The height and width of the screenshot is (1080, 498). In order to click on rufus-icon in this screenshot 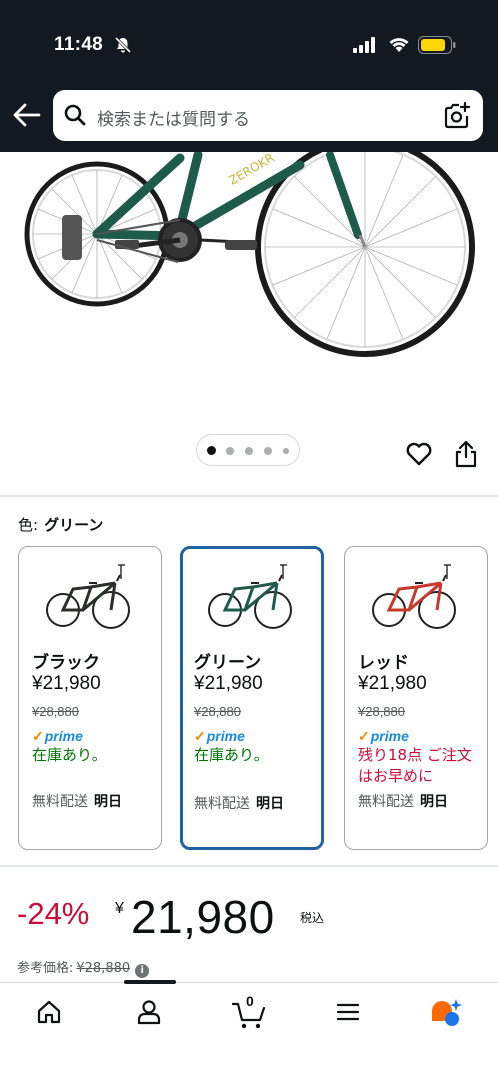, I will do `click(446, 1013)`.